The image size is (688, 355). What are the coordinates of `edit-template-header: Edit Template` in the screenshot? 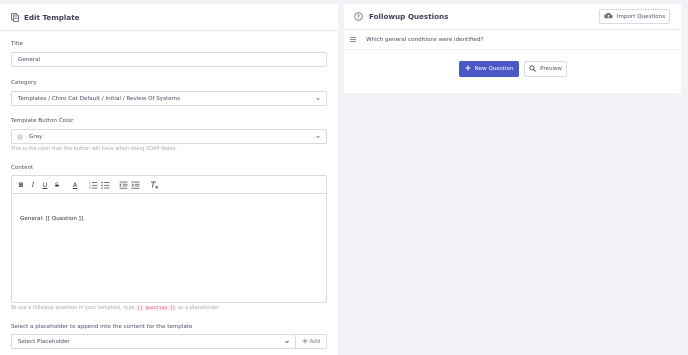 It's located at (169, 17).